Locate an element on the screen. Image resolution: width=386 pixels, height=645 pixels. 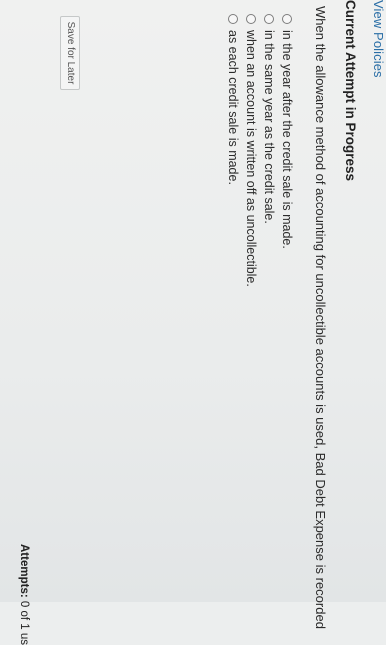
answer-option-label: as each credit sale is made. is located at coordinates (233, 107).